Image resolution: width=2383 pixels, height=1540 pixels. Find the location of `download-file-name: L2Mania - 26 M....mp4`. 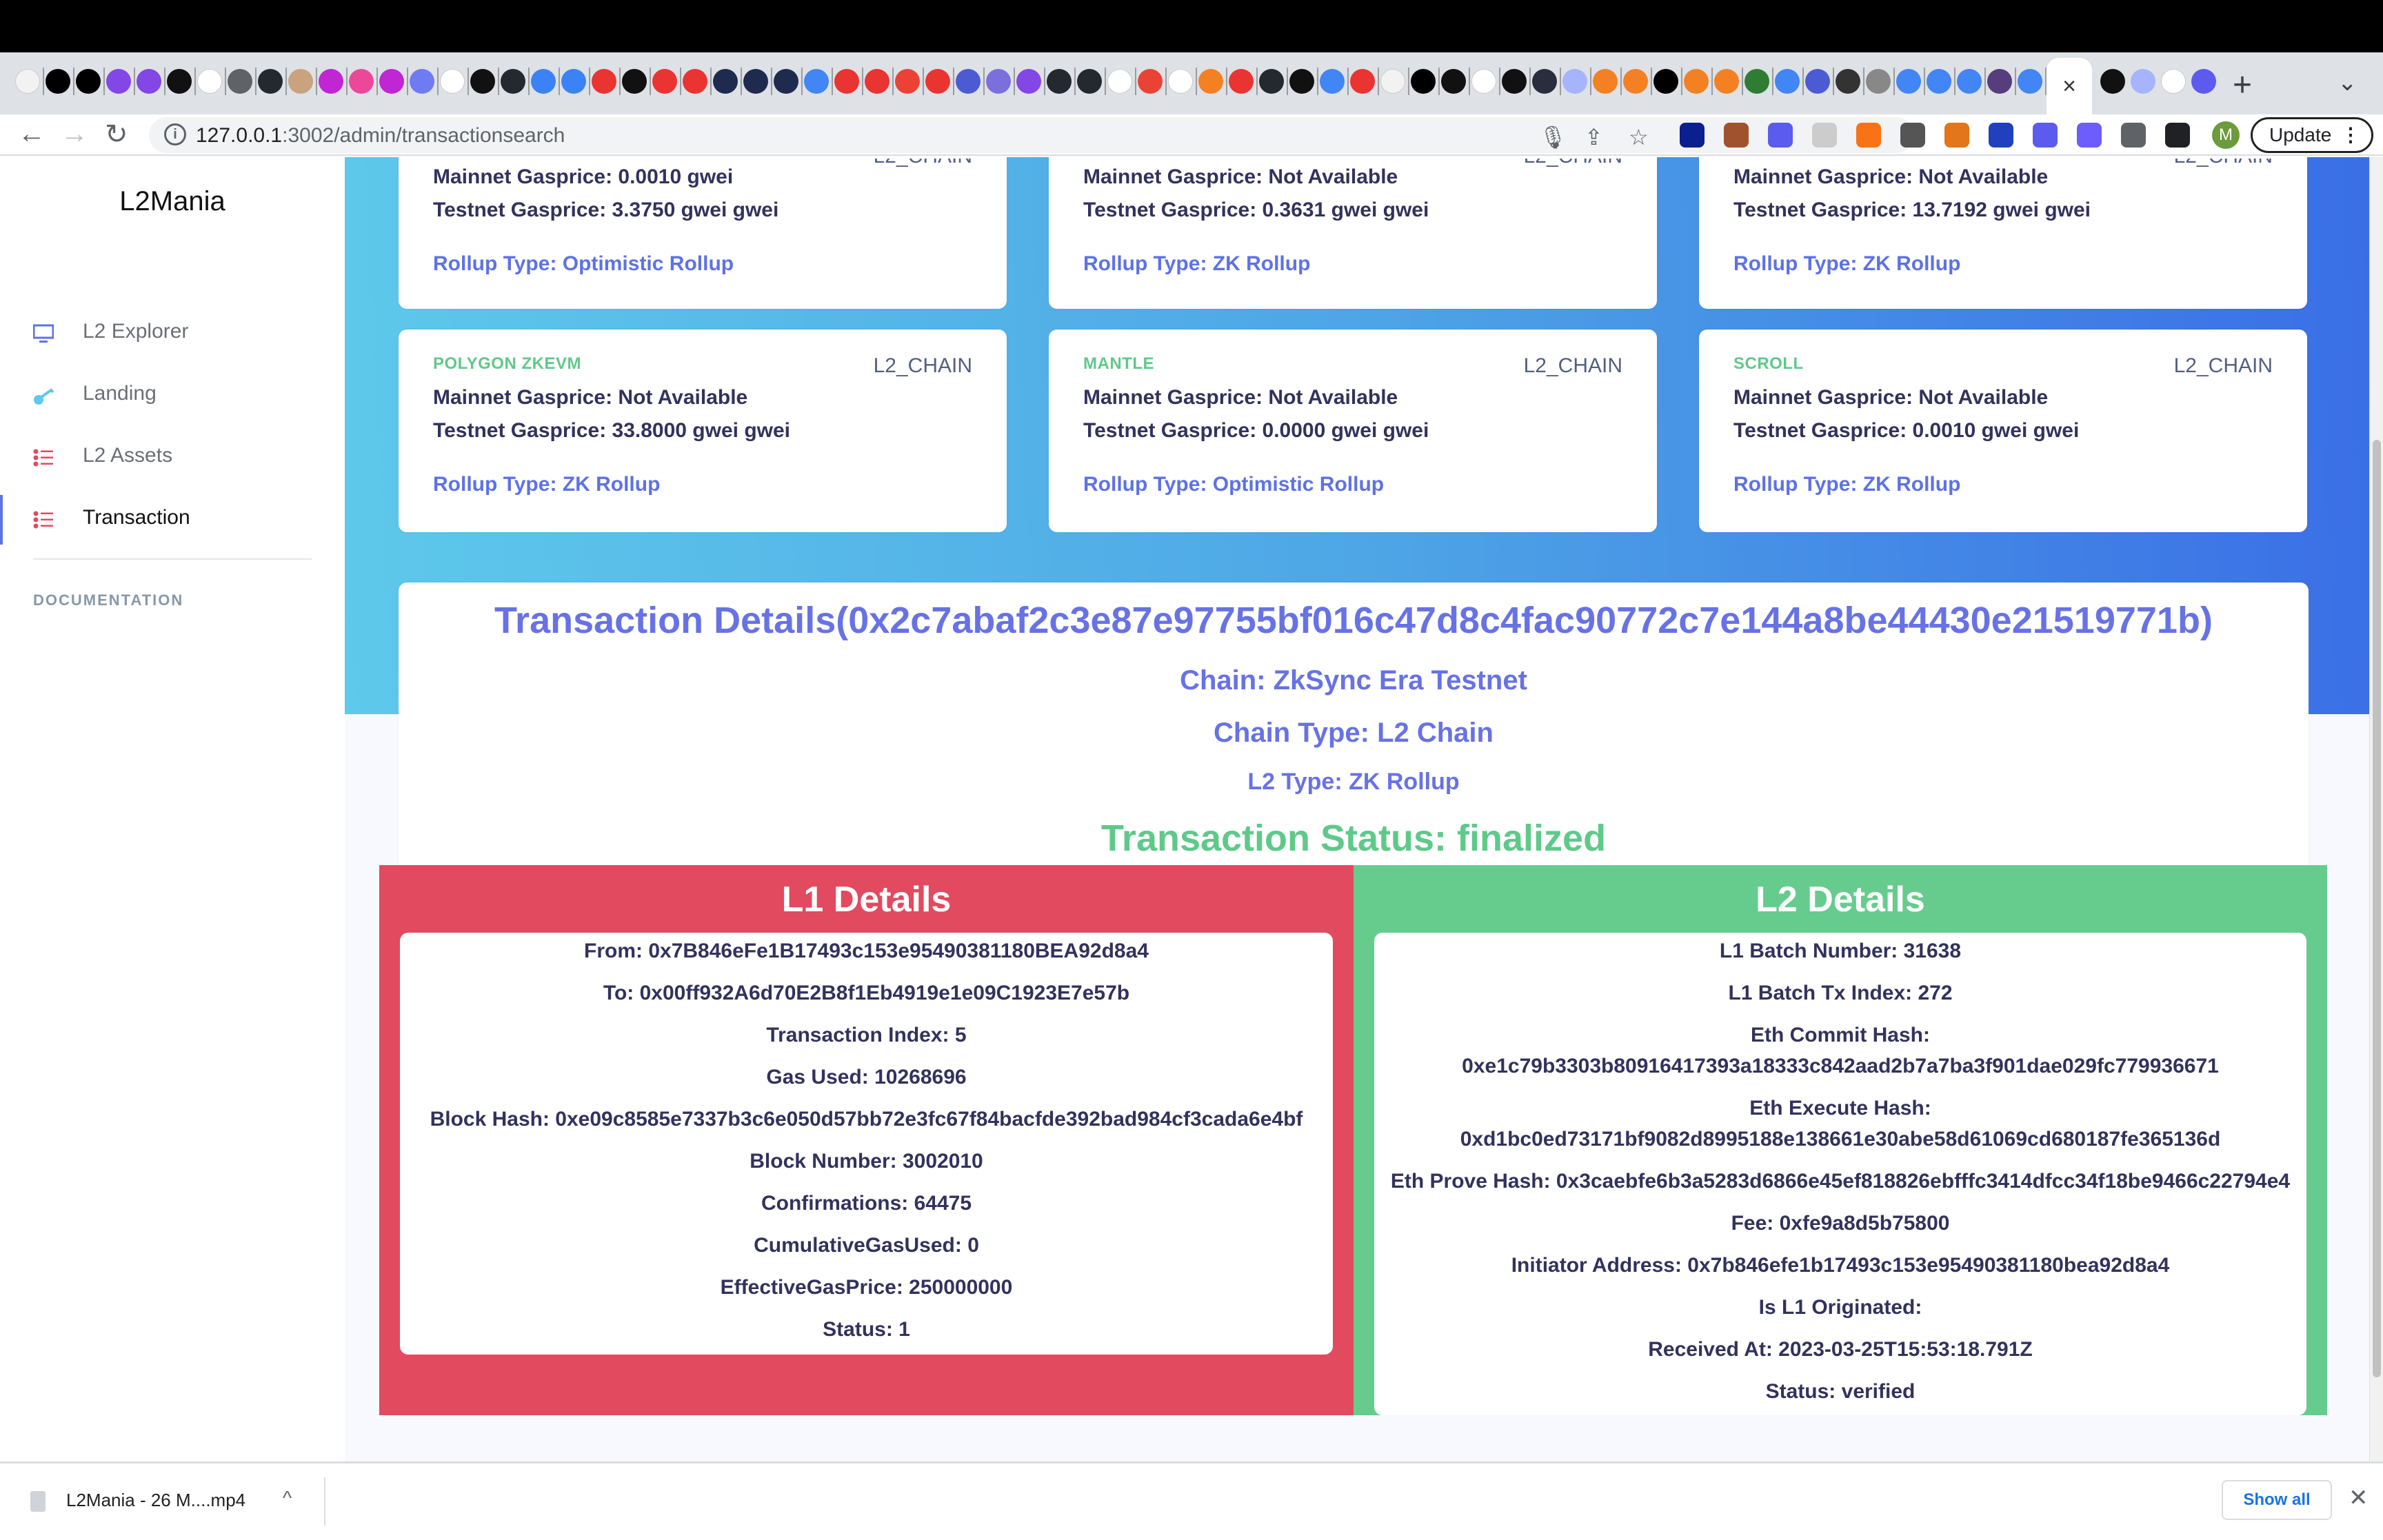

download-file-name: L2Mania - 26 M....mp4 is located at coordinates (155, 1501).